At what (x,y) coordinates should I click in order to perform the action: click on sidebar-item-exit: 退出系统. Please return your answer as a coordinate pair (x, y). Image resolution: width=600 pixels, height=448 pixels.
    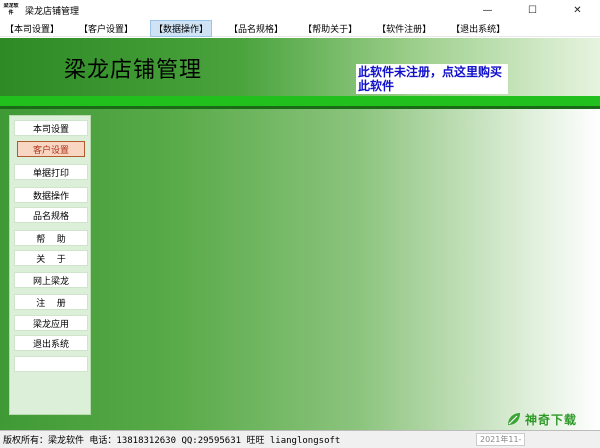
    Looking at the image, I should click on (51, 343).